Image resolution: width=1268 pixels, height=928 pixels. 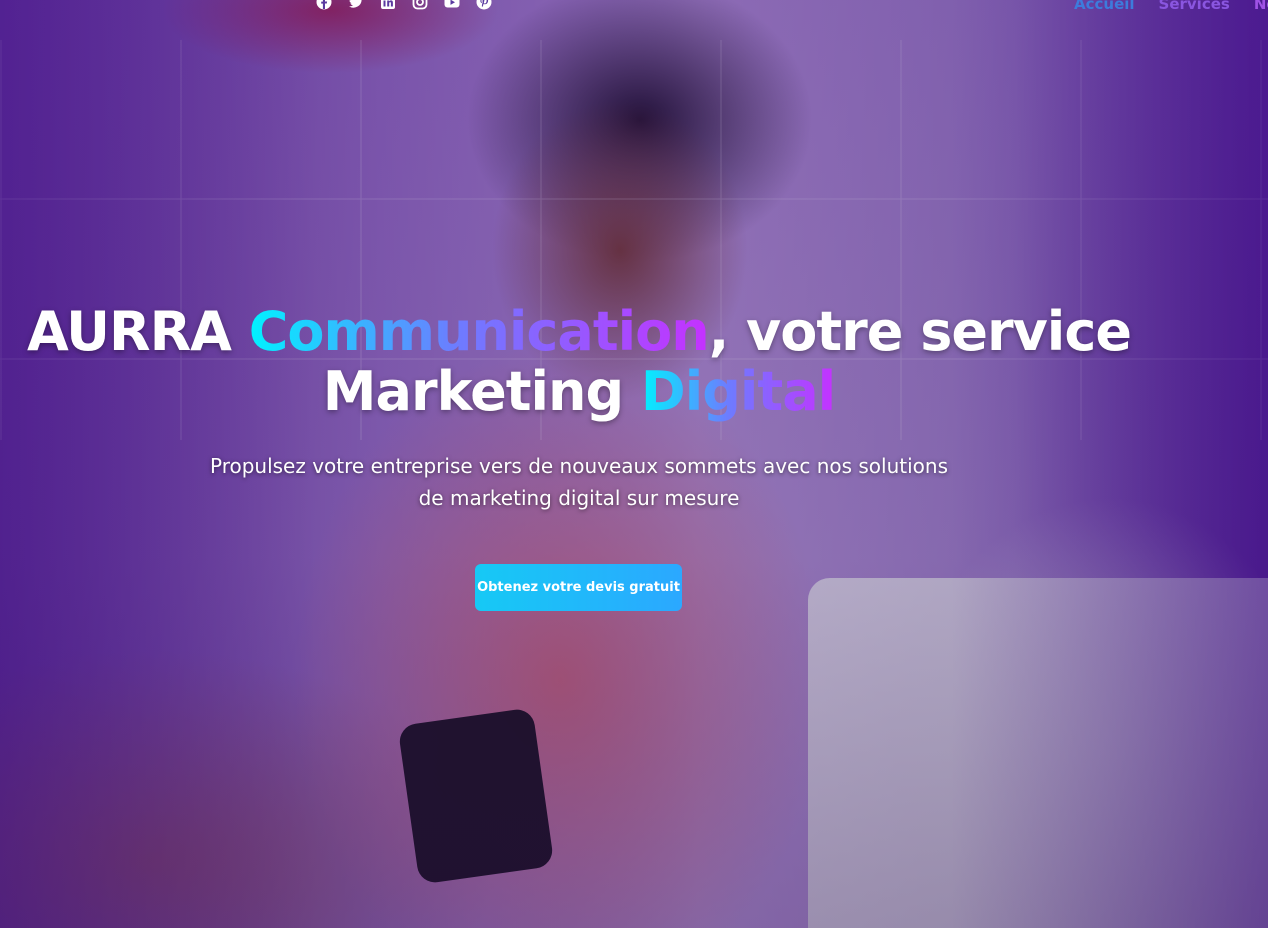 I want to click on youtube-icon, so click(x=452, y=5).